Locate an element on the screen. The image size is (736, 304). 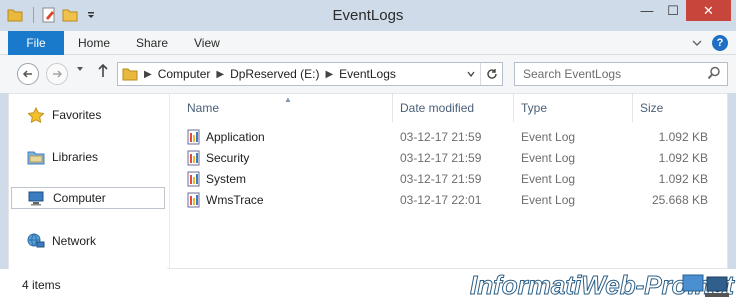
star-icon is located at coordinates (36, 115).